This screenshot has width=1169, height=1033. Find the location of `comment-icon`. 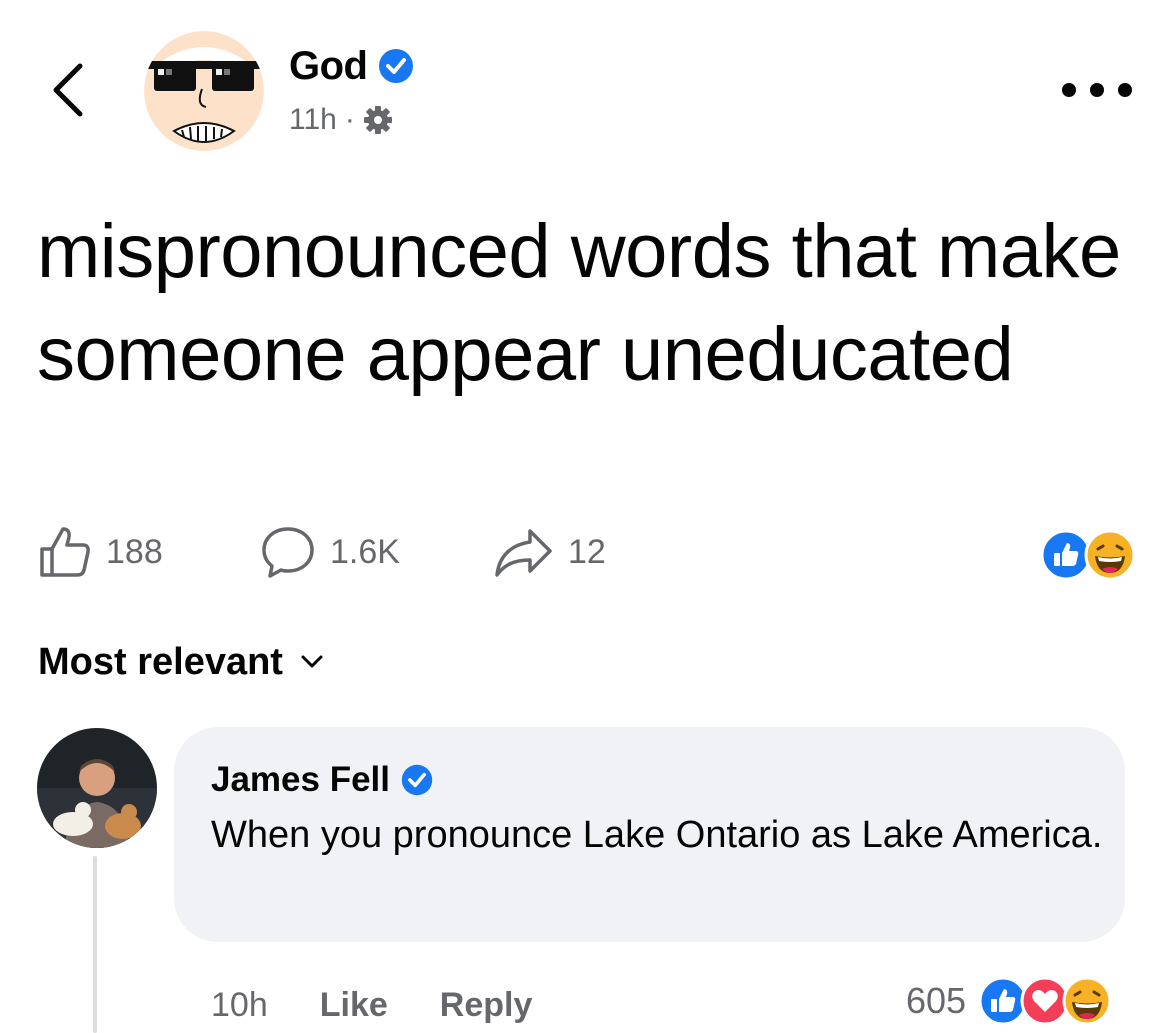

comment-icon is located at coordinates (288, 552).